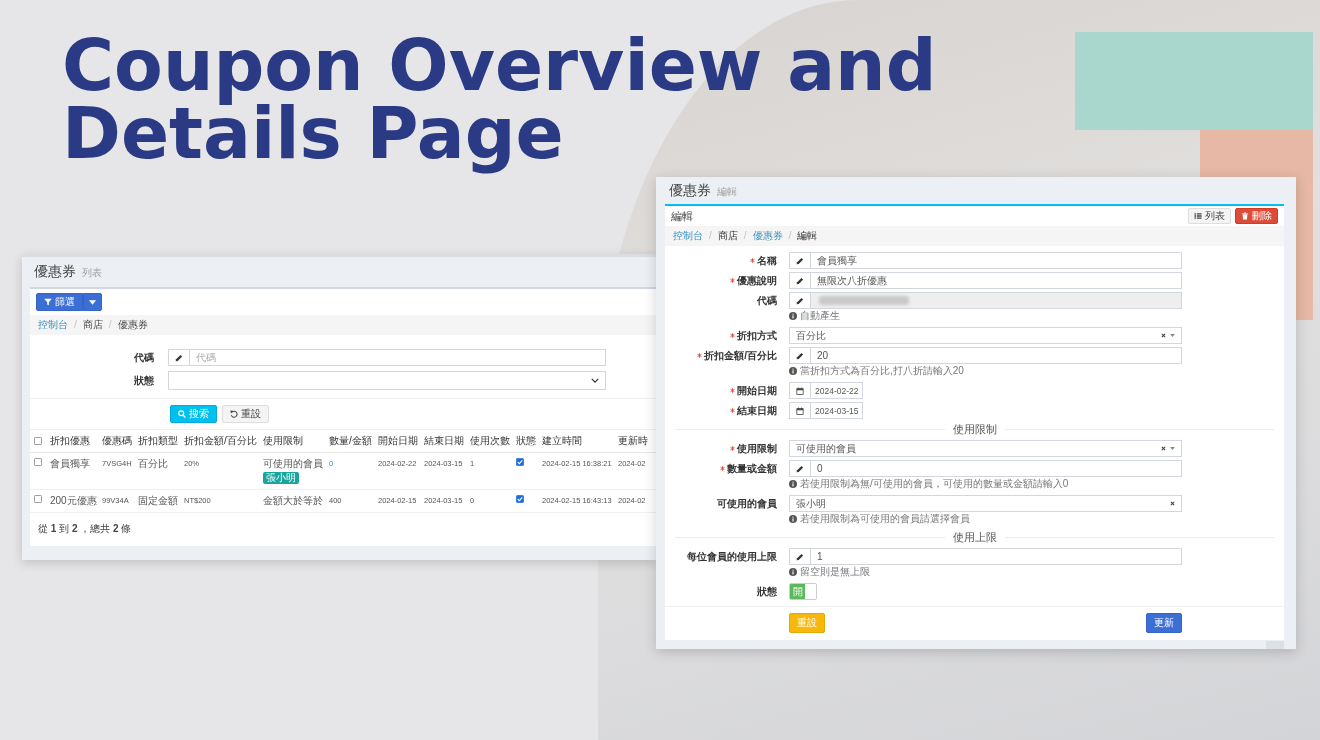 Image resolution: width=1320 pixels, height=740 pixels. Describe the element at coordinates (732, 556) in the screenshot. I see `field-label: 每位會員的使用上限` at that location.